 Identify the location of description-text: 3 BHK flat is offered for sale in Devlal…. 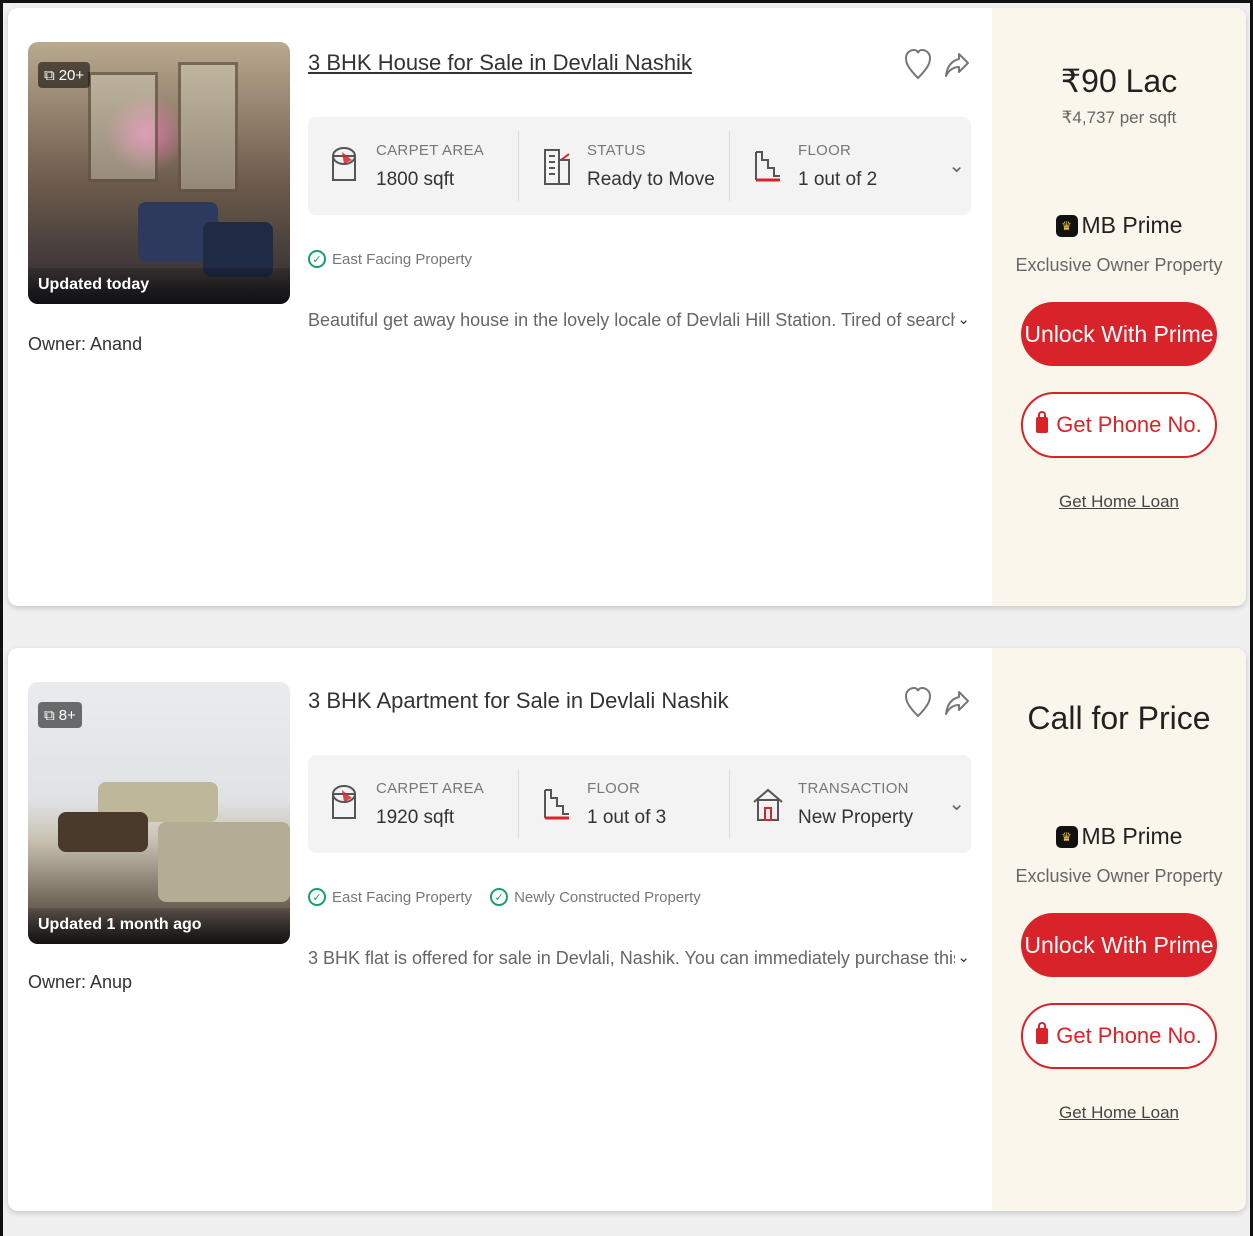
(639, 958).